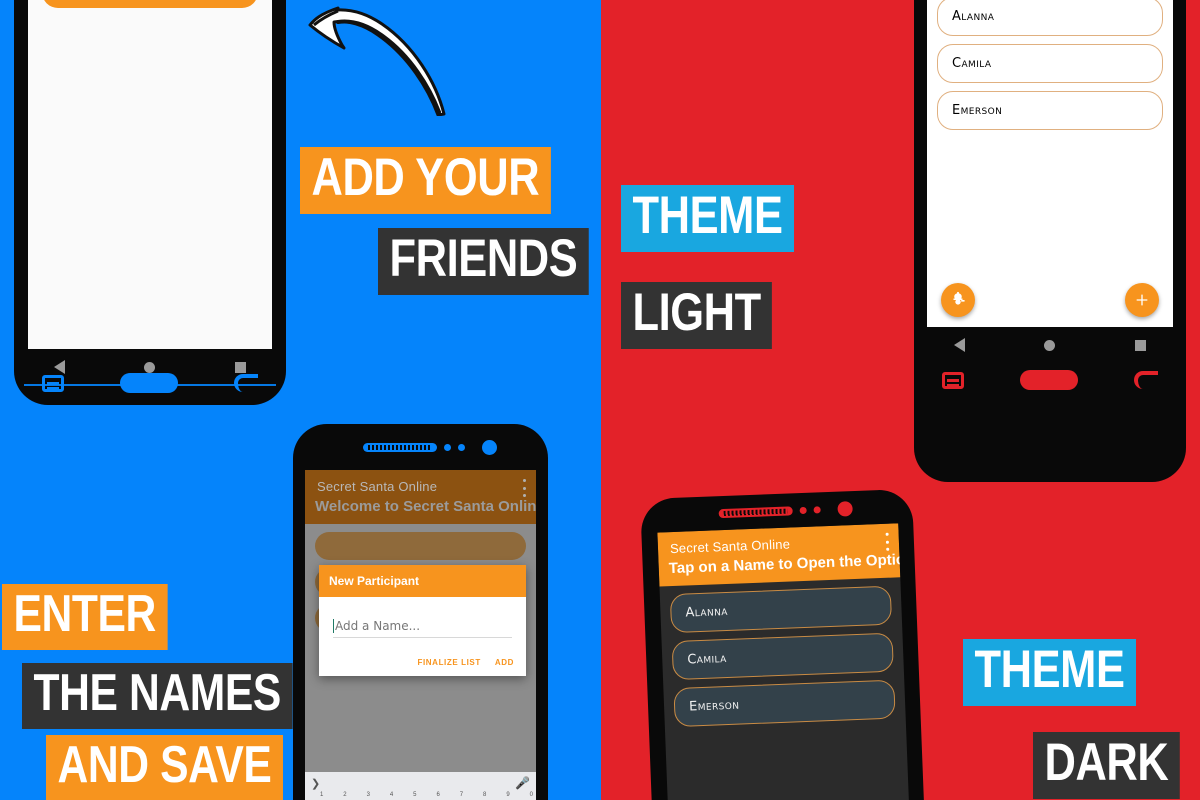 The width and height of the screenshot is (1200, 800). What do you see at coordinates (420, 796) in the screenshot?
I see `keyboard-row-1: Q1 W2 E3 R4 T5 Y6 U7 I8 O9 P0` at bounding box center [420, 796].